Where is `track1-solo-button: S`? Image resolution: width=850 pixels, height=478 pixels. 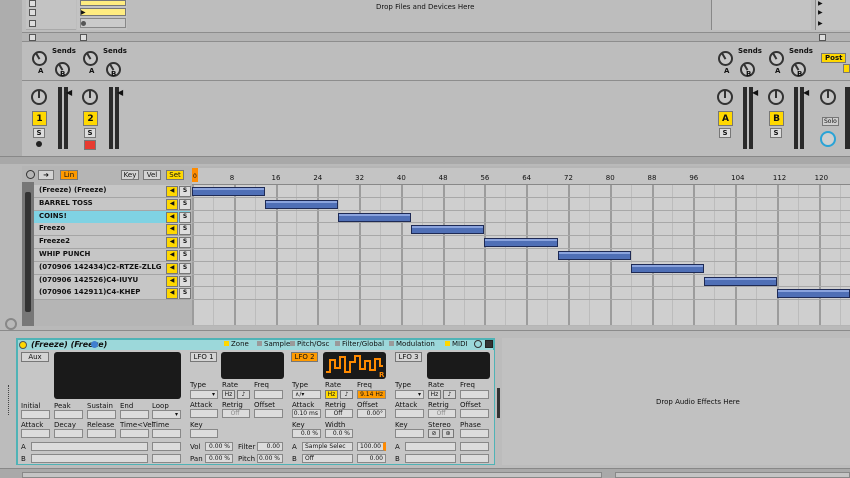
track1-solo-button: S is located at coordinates (39, 133).